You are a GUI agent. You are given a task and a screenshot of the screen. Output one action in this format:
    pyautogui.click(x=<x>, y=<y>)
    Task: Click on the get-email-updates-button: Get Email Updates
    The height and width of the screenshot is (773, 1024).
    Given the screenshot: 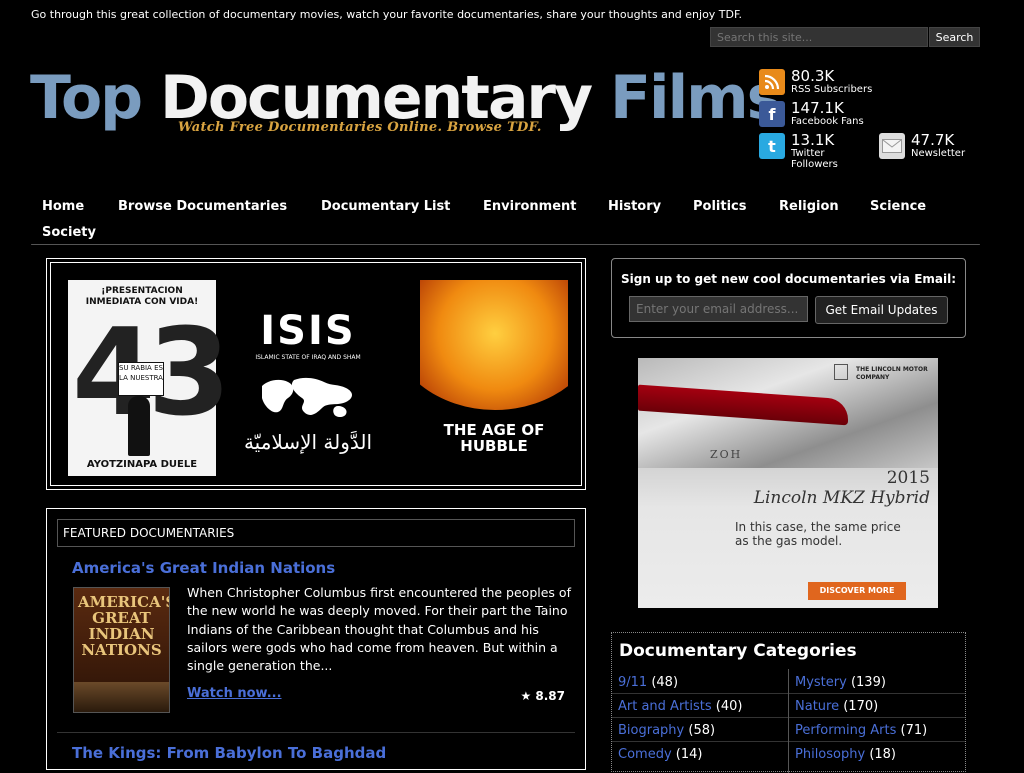 What is the action you would take?
    pyautogui.click(x=881, y=310)
    